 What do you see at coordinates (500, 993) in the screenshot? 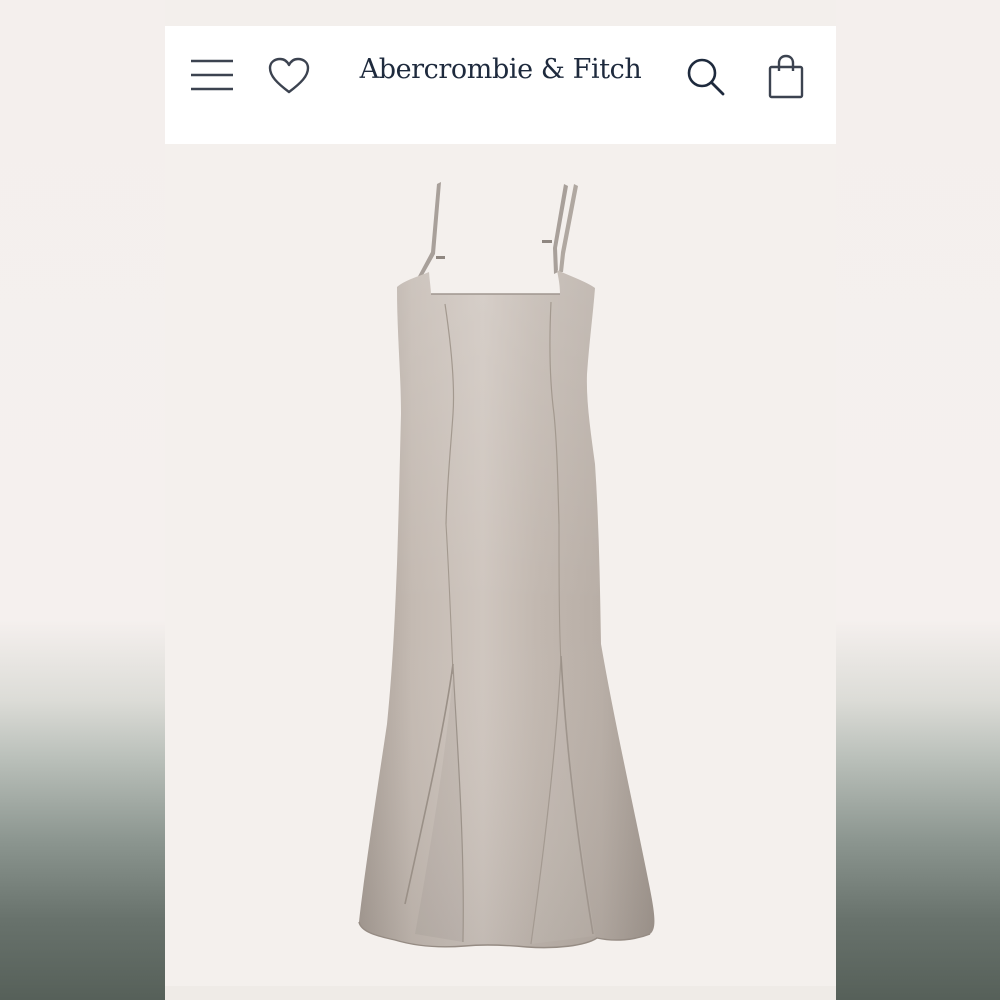
I see `bottom-edge` at bounding box center [500, 993].